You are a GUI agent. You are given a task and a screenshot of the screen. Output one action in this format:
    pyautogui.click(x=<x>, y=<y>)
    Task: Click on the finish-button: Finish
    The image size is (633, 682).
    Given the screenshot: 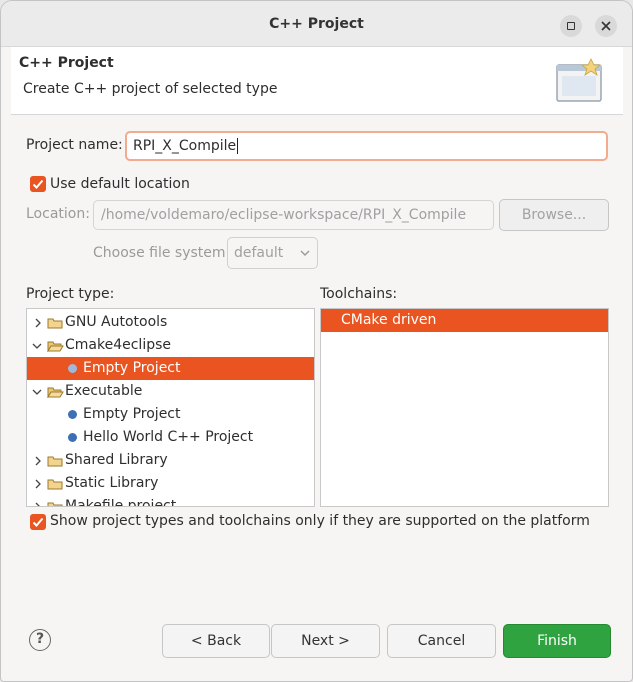 What is the action you would take?
    pyautogui.click(x=557, y=641)
    